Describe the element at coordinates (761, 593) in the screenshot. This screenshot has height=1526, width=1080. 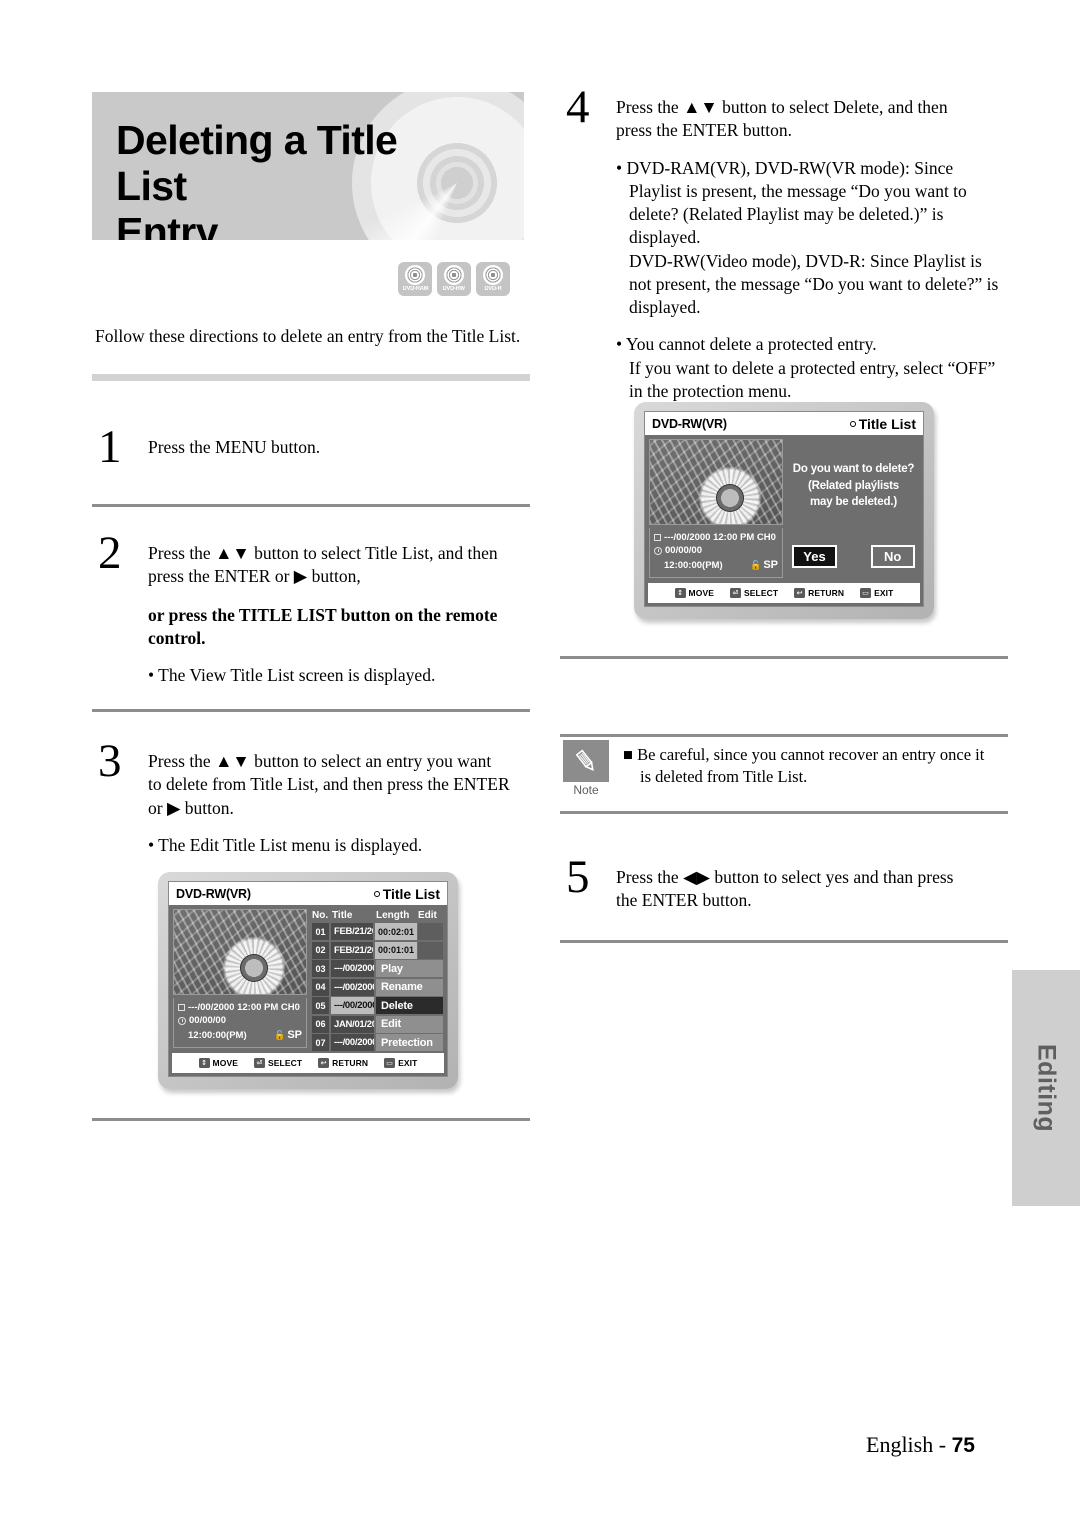
I see `legend-select-label: SELECT` at that location.